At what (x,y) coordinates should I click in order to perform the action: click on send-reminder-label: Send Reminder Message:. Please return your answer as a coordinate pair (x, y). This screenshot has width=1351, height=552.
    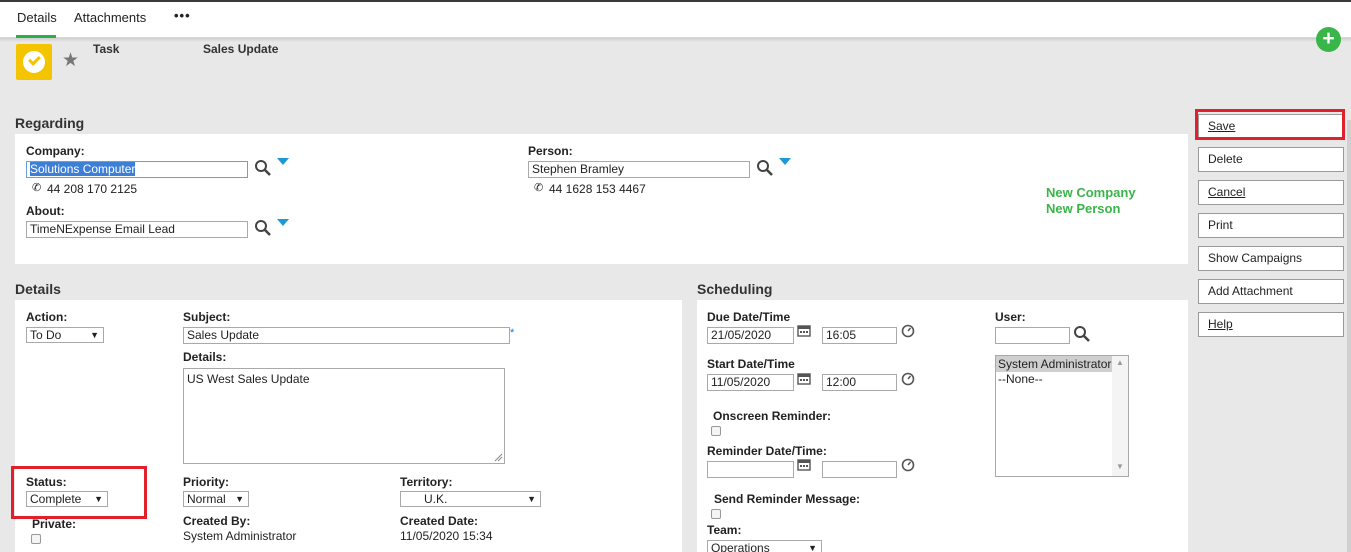
    Looking at the image, I should click on (787, 499).